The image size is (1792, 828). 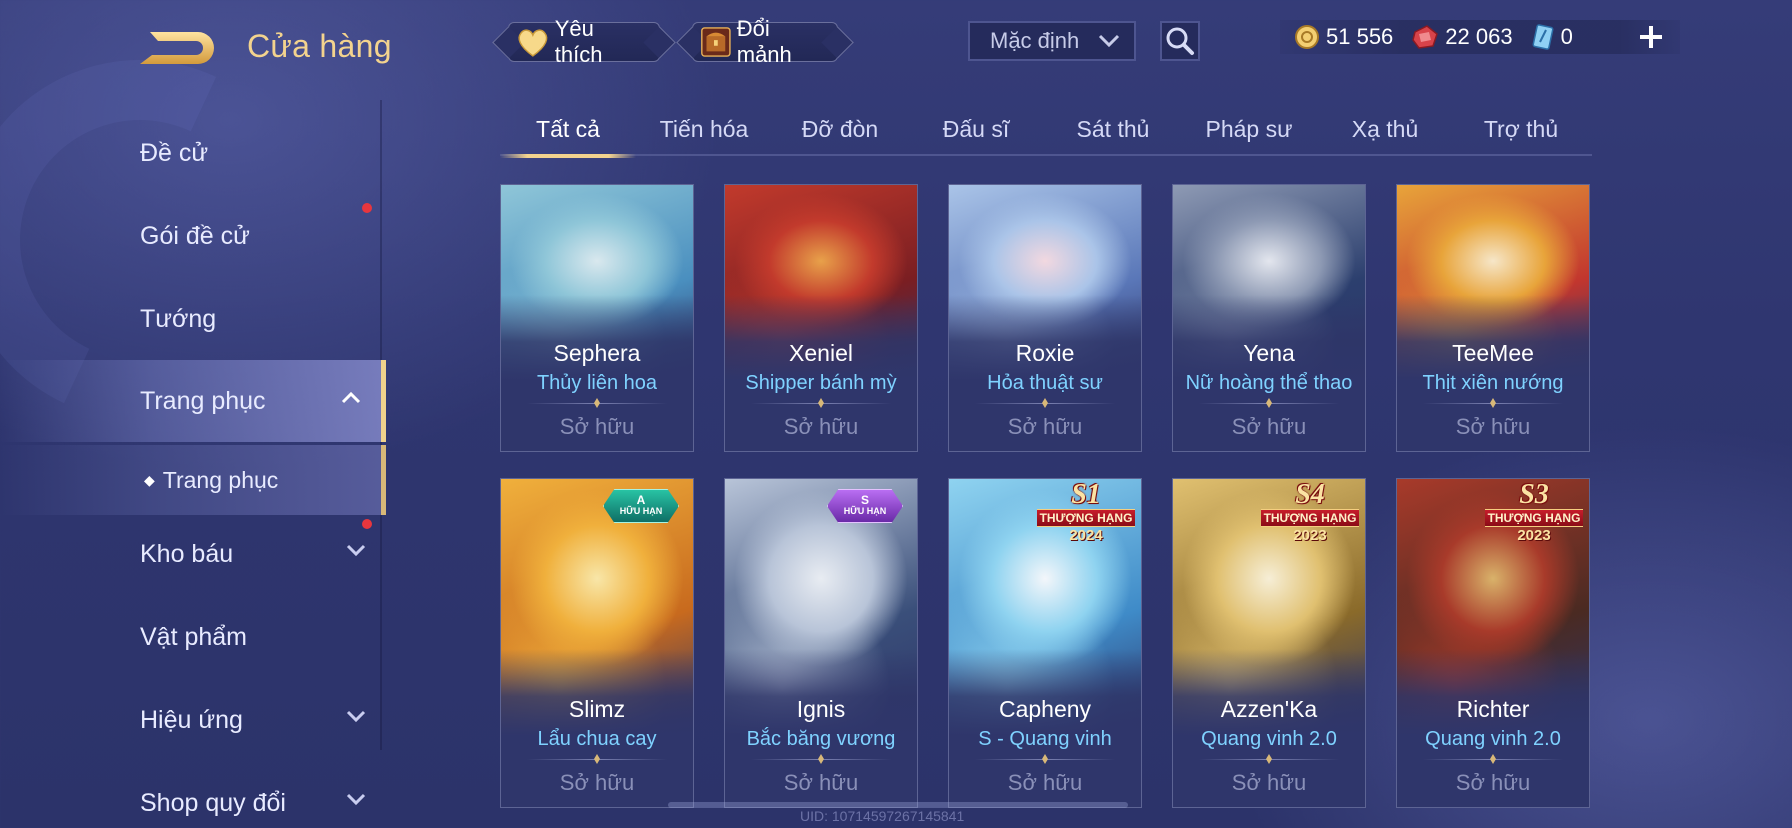 What do you see at coordinates (597, 353) in the screenshot?
I see `hero-name: Sephera` at bounding box center [597, 353].